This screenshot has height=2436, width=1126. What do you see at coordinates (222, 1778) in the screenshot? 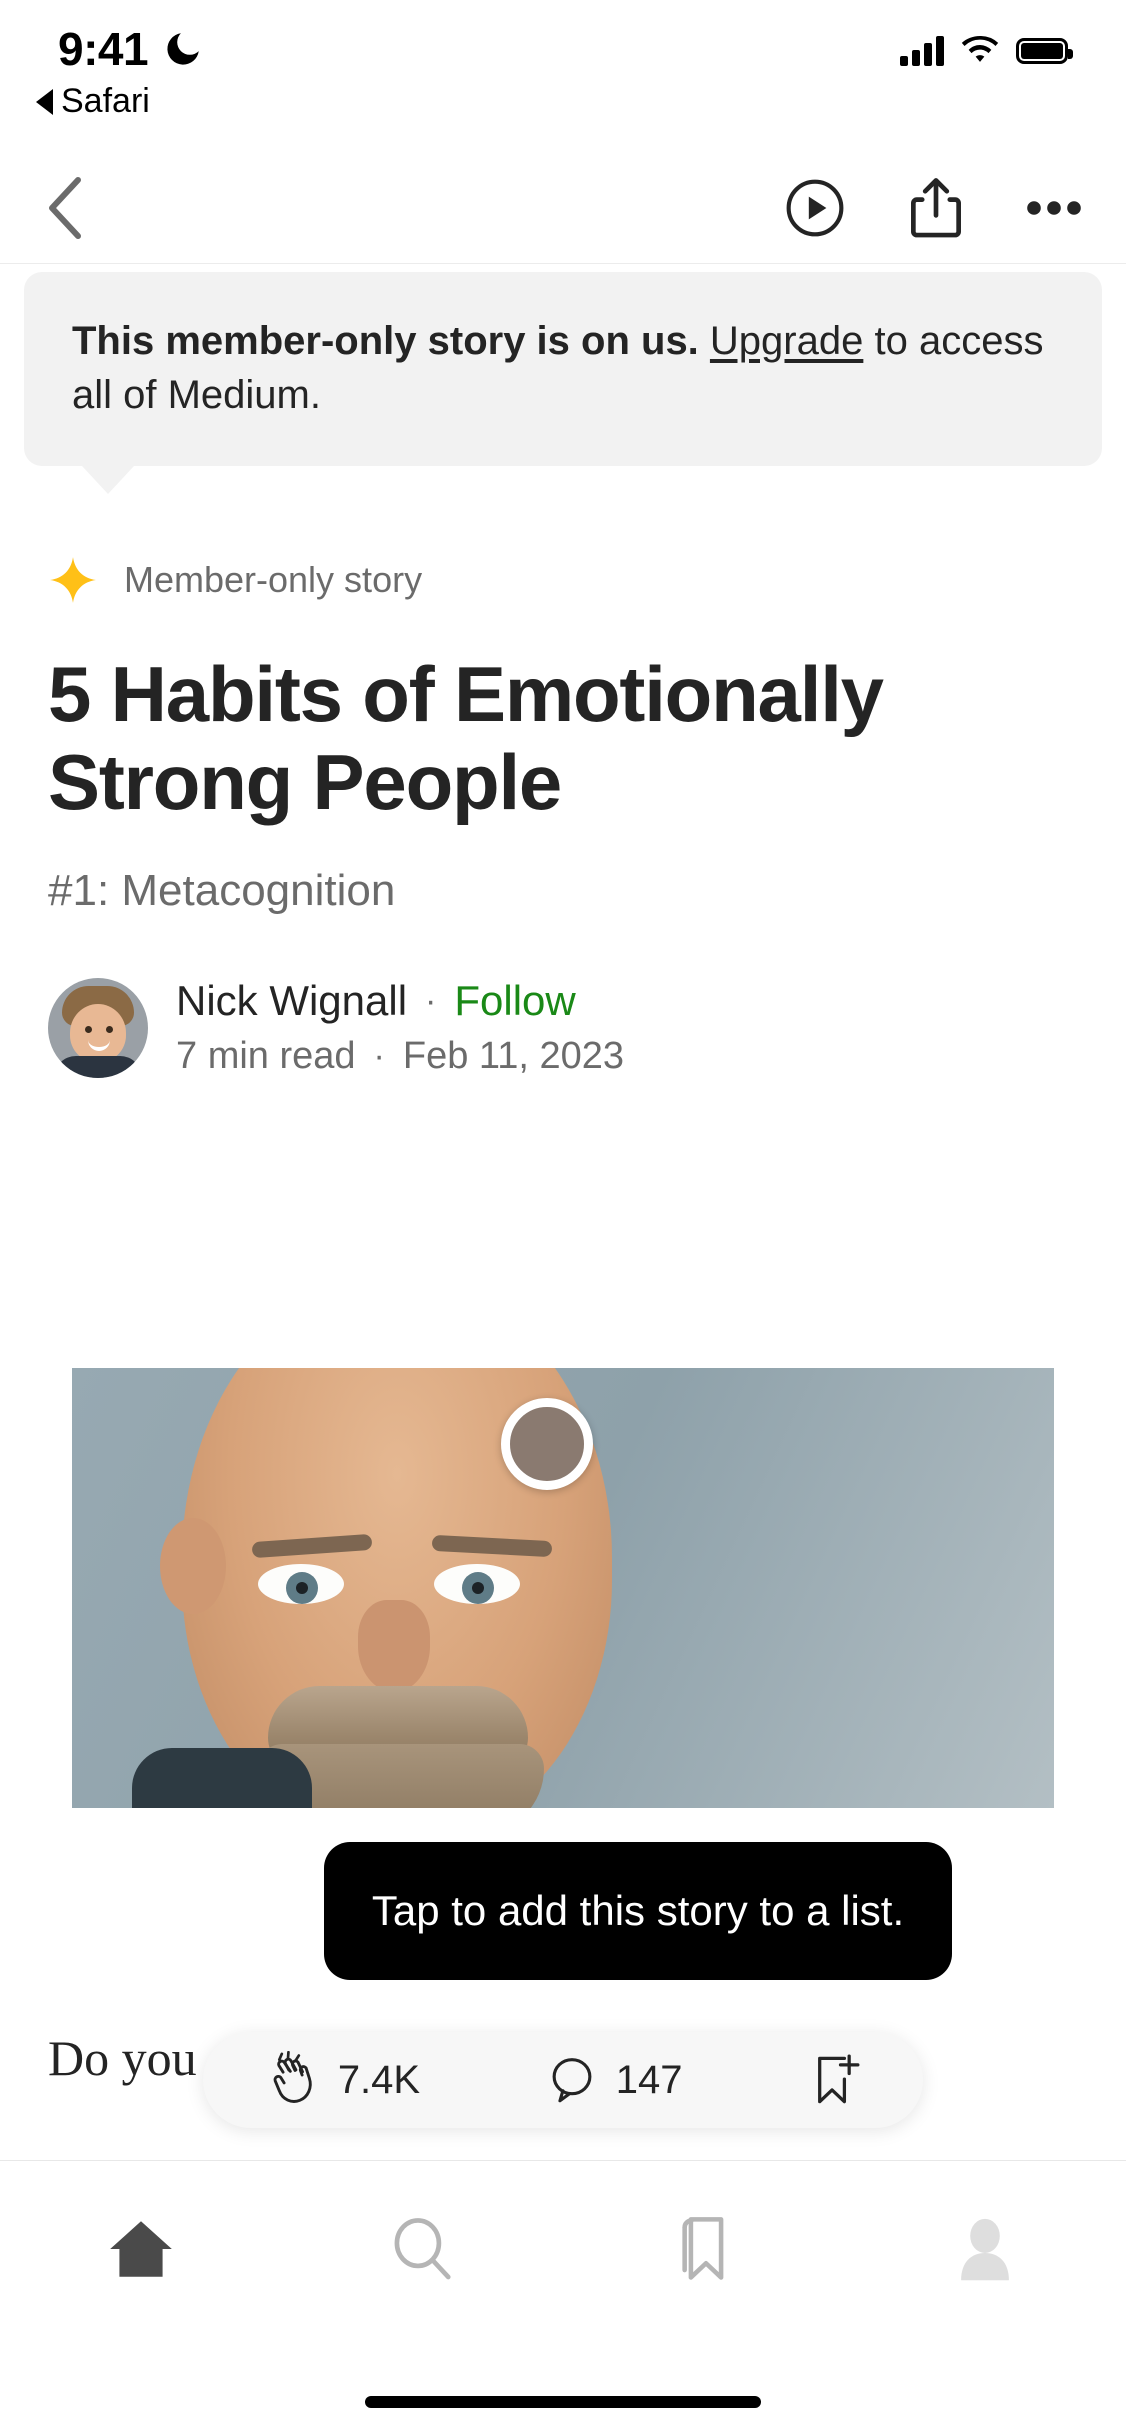
I see `hero-shoulder` at bounding box center [222, 1778].